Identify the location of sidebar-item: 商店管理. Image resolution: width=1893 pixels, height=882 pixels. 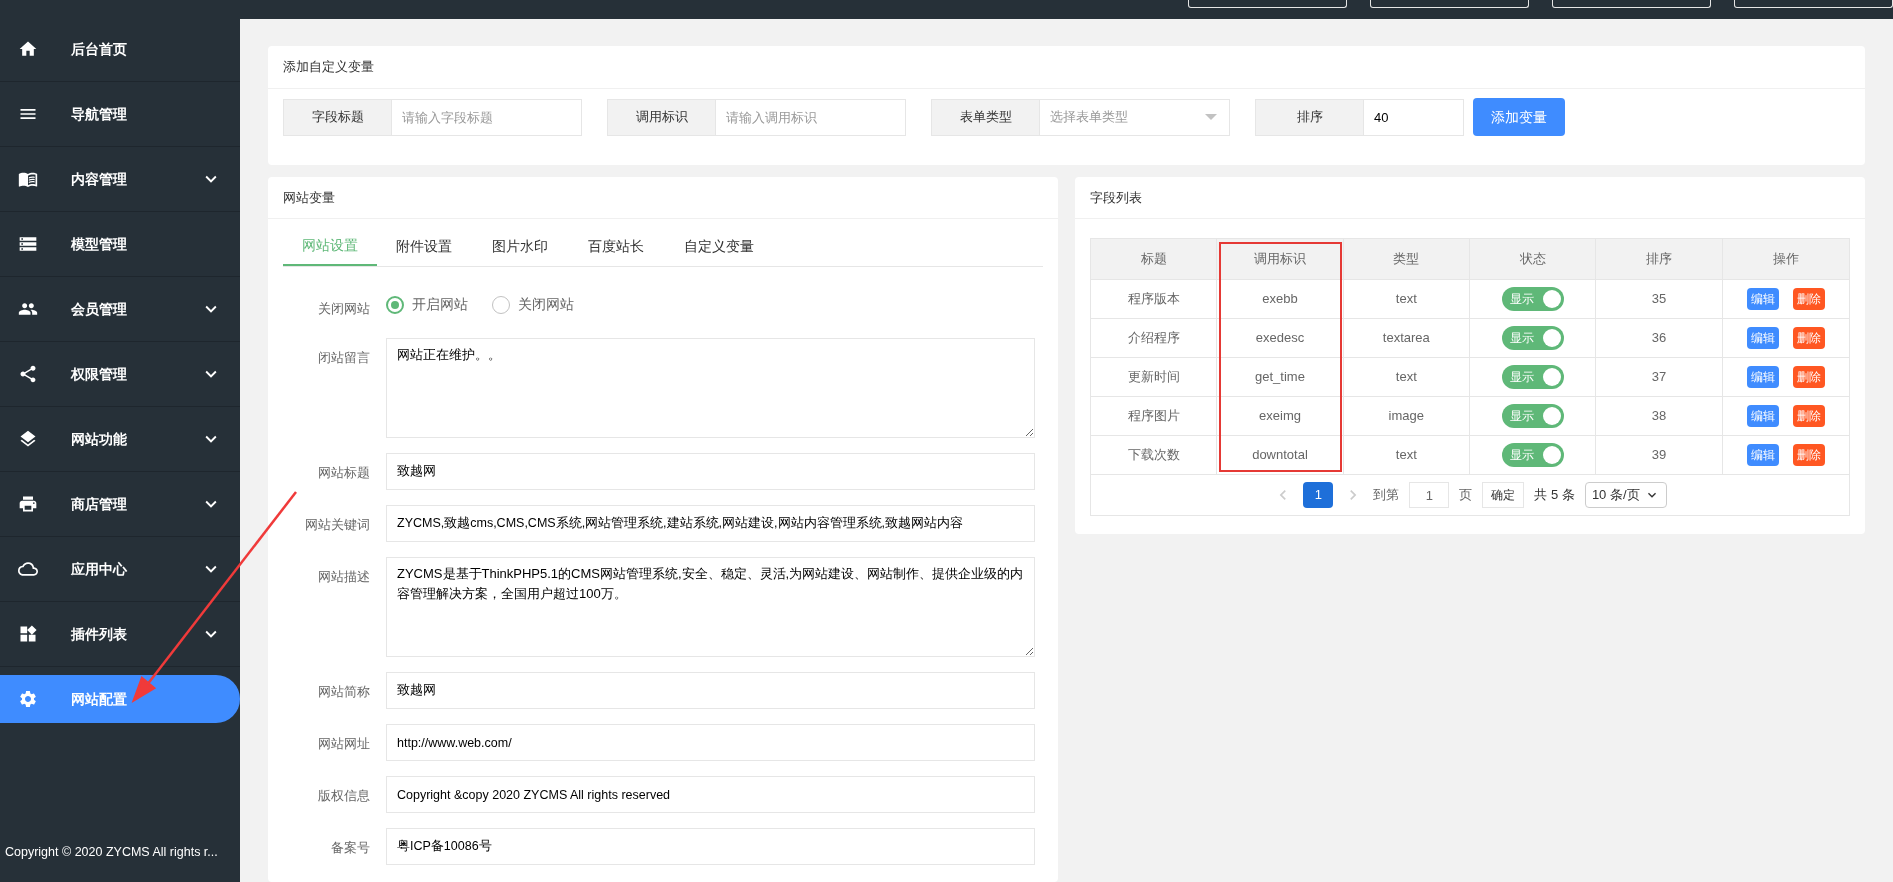
(120, 504).